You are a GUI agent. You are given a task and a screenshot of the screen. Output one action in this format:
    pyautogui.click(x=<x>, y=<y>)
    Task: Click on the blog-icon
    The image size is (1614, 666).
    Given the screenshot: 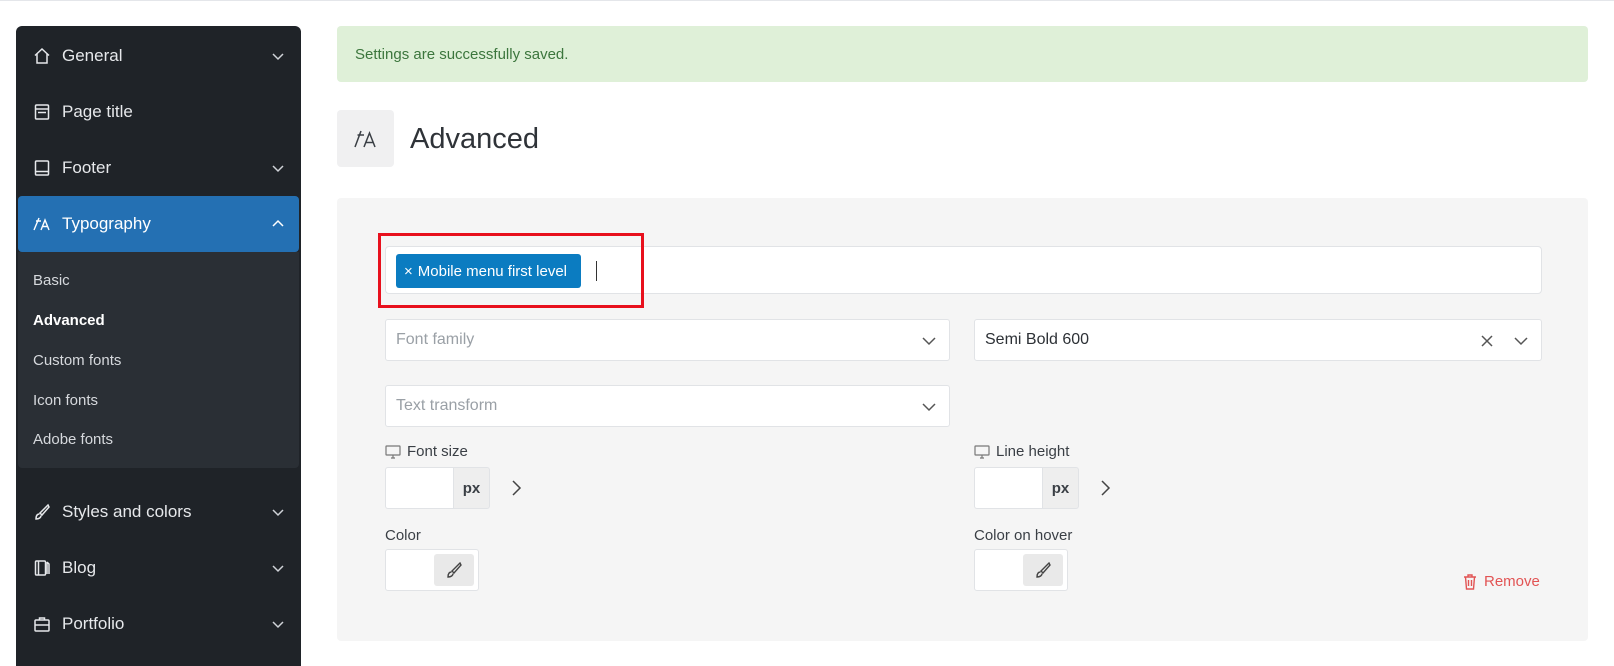 What is the action you would take?
    pyautogui.click(x=42, y=568)
    